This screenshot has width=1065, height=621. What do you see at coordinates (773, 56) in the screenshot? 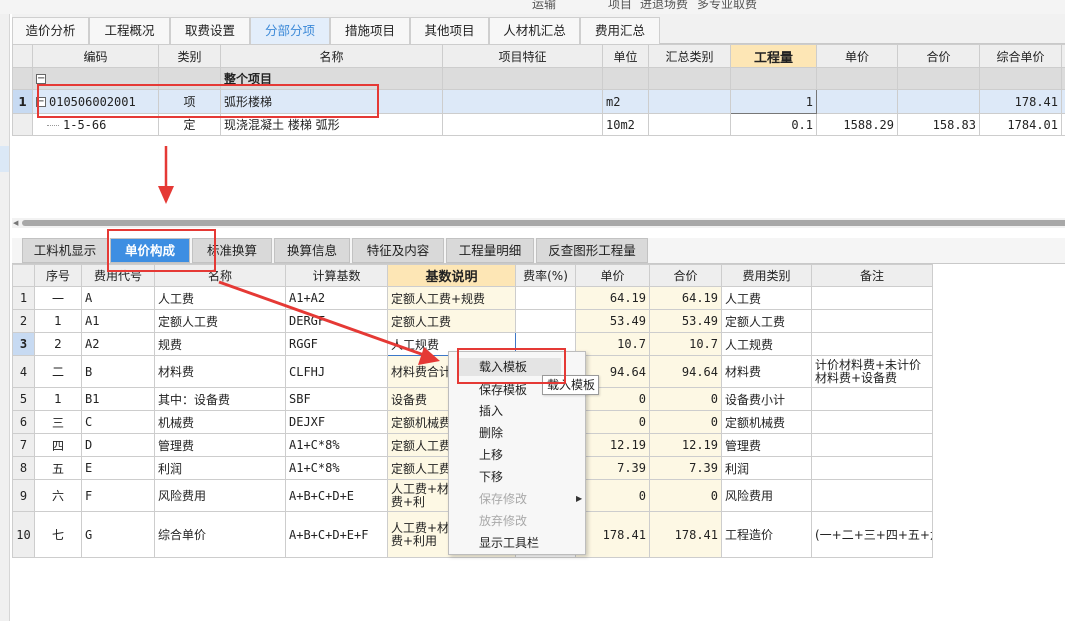
I see `header-quantity: 工程量` at bounding box center [773, 56].